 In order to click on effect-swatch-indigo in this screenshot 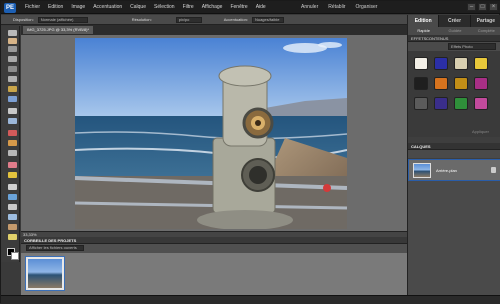, I will do `click(441, 103)`.